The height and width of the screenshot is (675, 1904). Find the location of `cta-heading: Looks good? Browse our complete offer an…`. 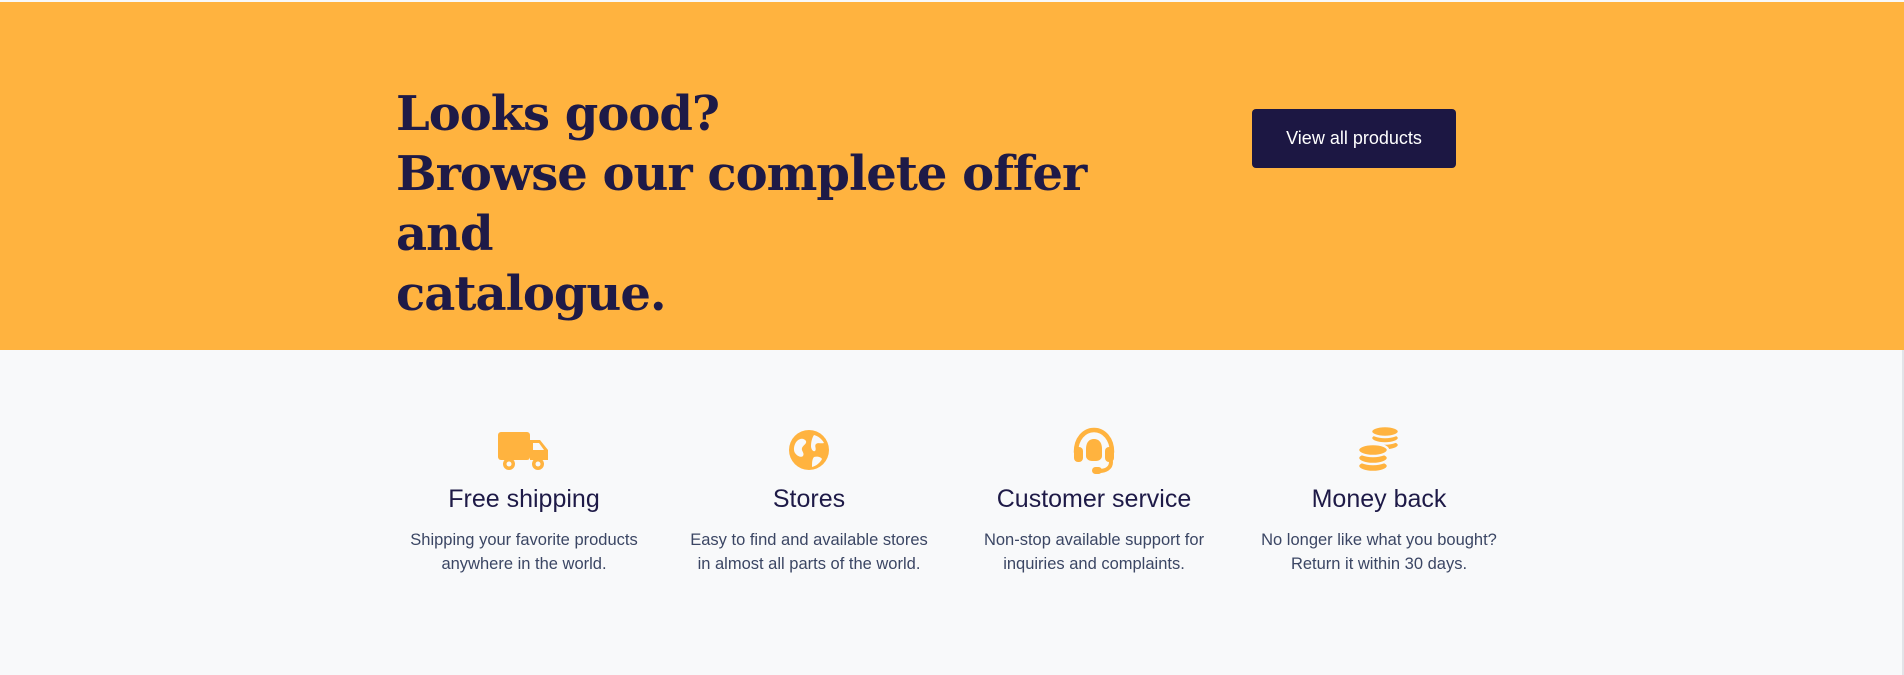

cta-heading: Looks good? Browse our complete offer an… is located at coordinates (776, 204).